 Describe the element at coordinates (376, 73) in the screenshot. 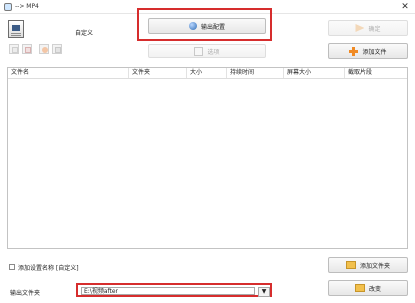

I see `column-header-clip: 截取片段` at that location.